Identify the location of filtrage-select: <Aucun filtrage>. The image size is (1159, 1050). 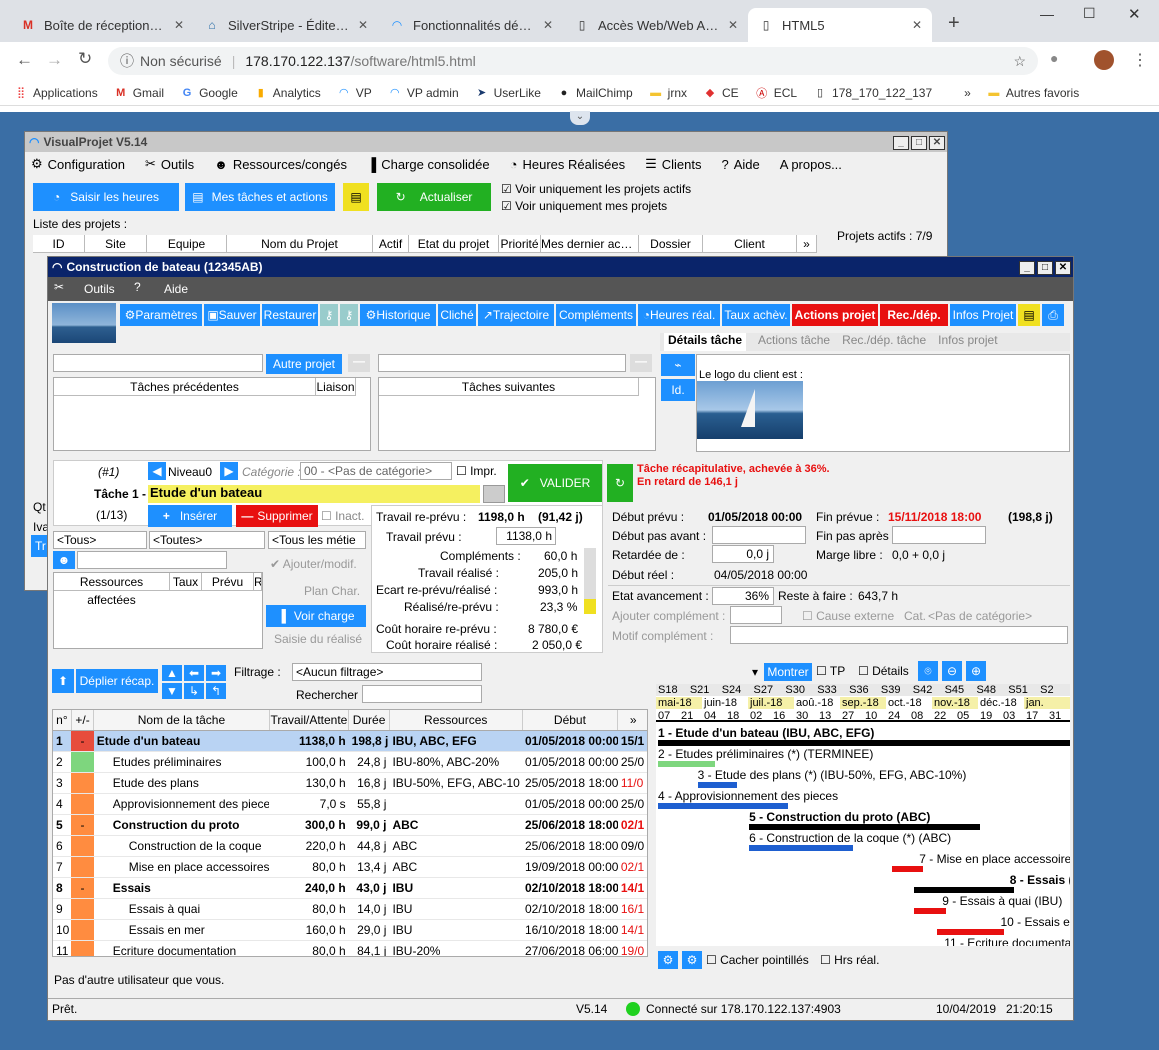
(387, 672).